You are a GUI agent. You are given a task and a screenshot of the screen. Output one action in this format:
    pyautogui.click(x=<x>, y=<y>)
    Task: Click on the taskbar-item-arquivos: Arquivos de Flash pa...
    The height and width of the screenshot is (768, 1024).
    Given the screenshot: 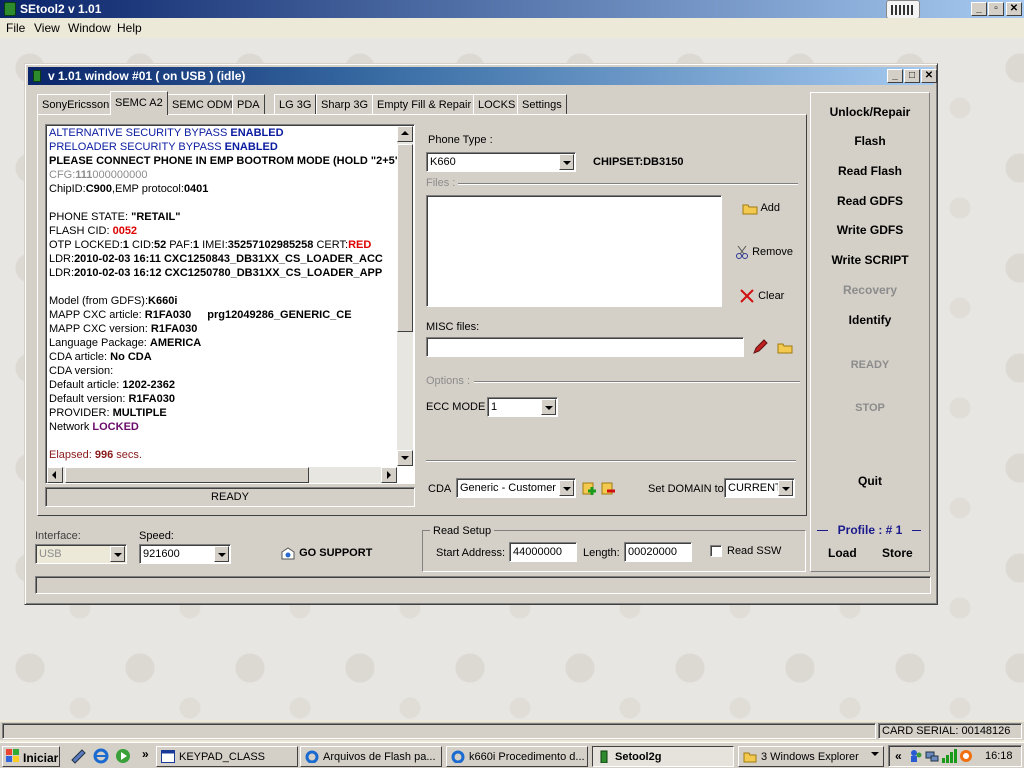 What is the action you would take?
    pyautogui.click(x=371, y=756)
    